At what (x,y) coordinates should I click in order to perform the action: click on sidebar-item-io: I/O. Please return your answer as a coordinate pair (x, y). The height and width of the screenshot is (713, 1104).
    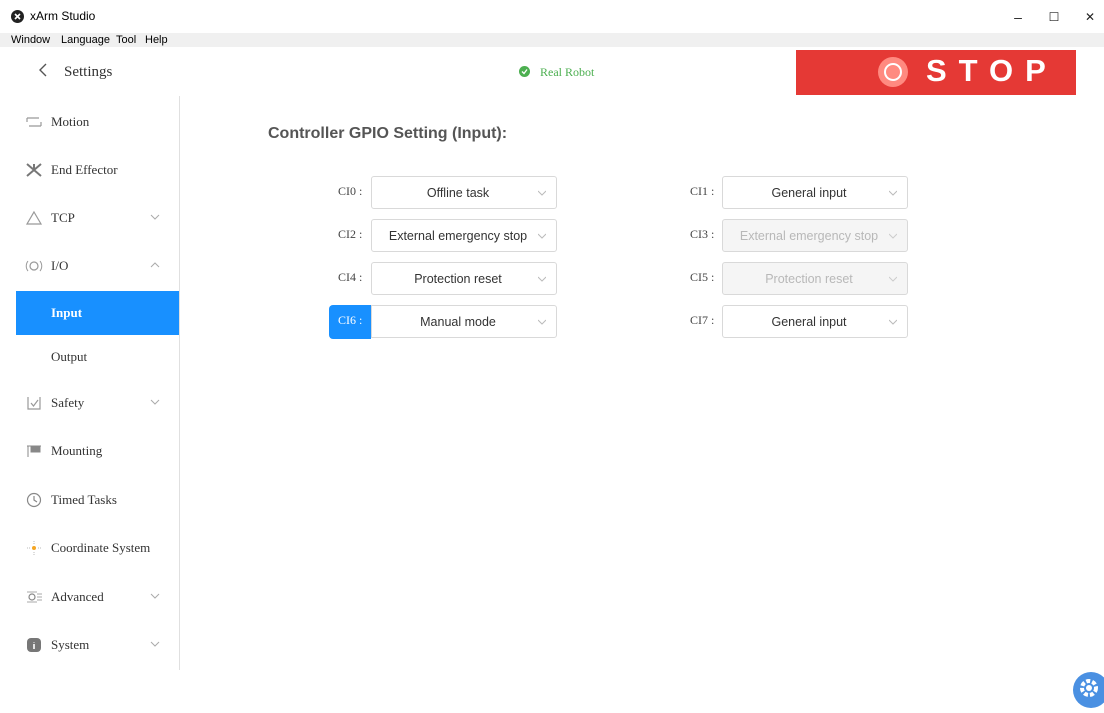
    Looking at the image, I should click on (89, 266).